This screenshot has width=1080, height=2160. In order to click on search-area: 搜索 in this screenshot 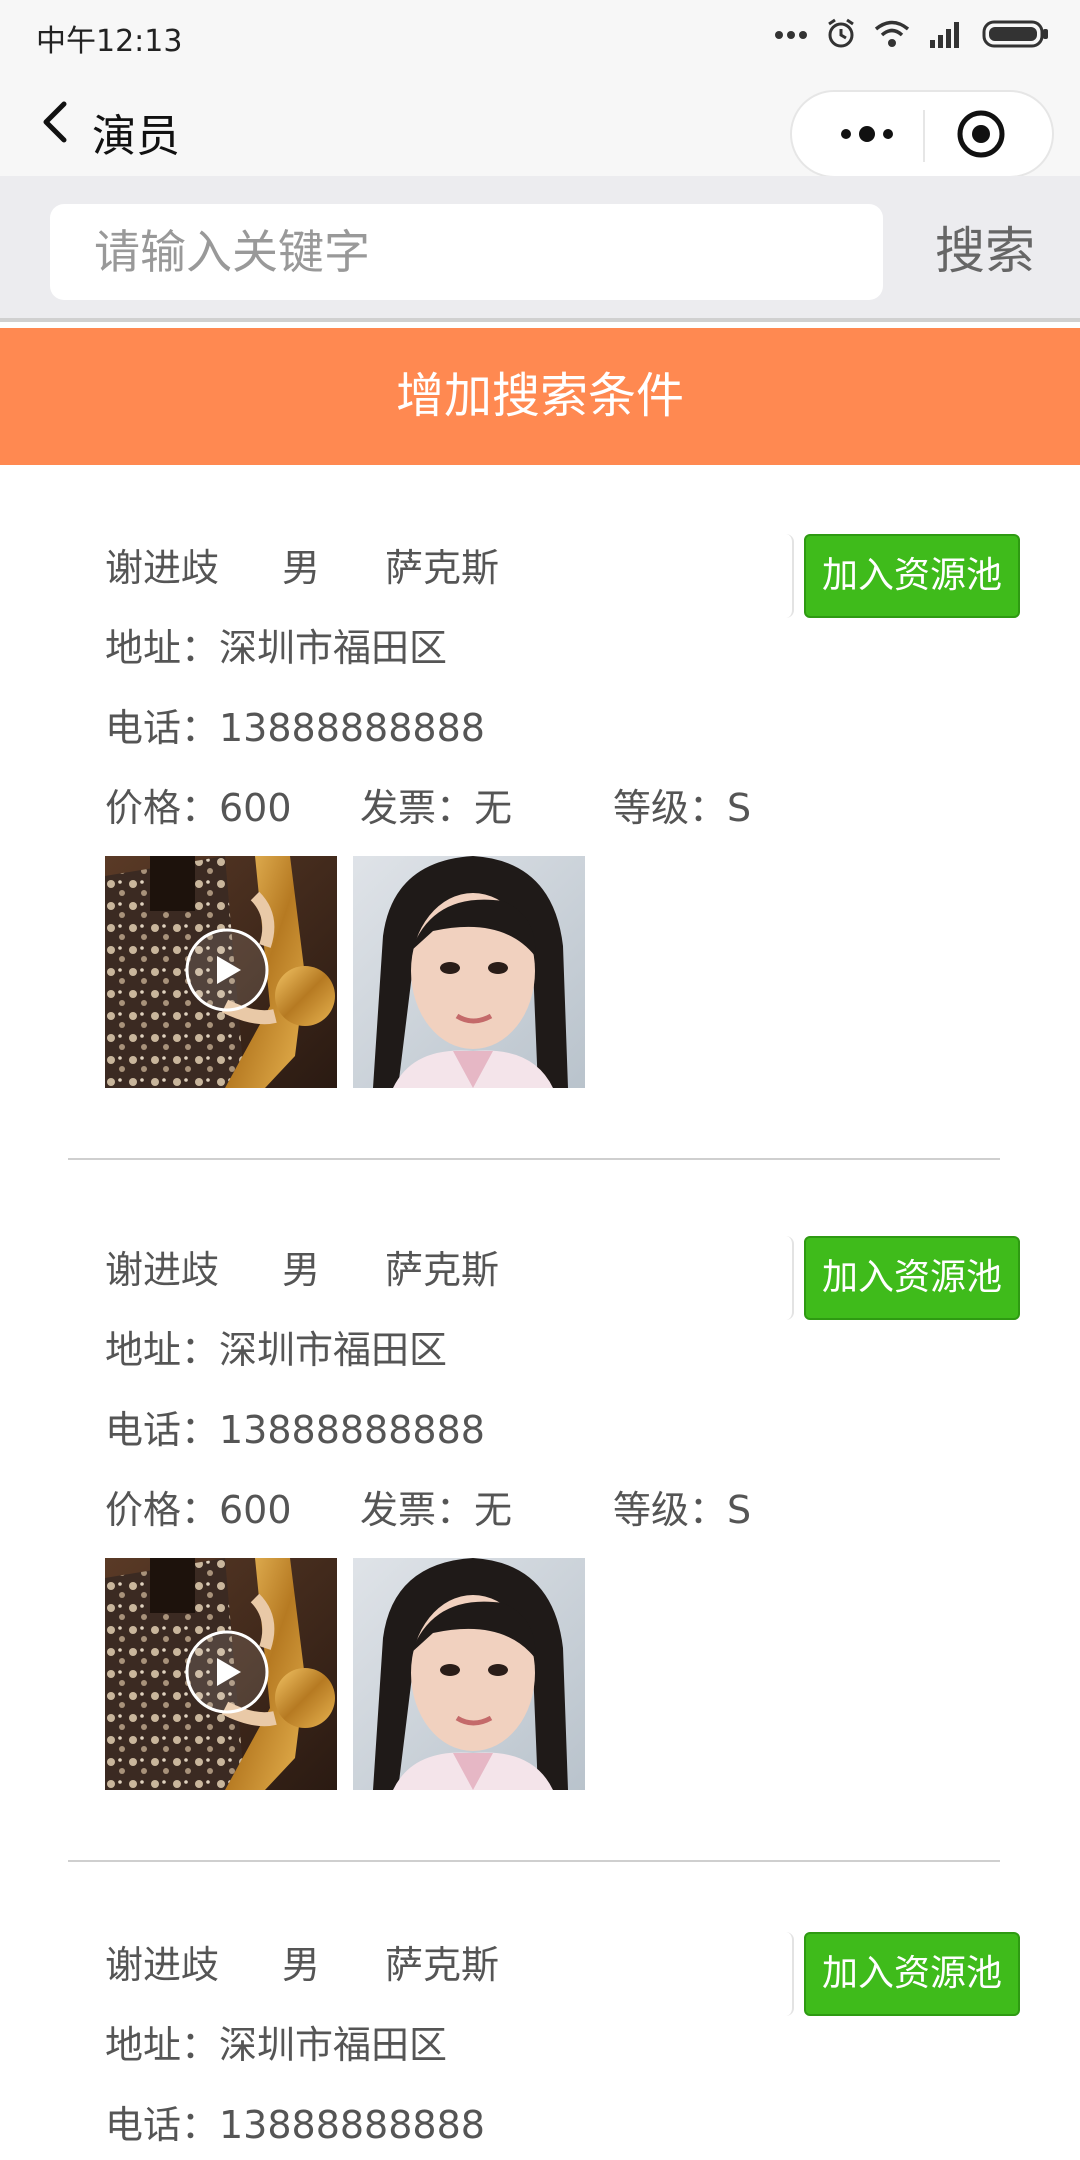, I will do `click(540, 249)`.